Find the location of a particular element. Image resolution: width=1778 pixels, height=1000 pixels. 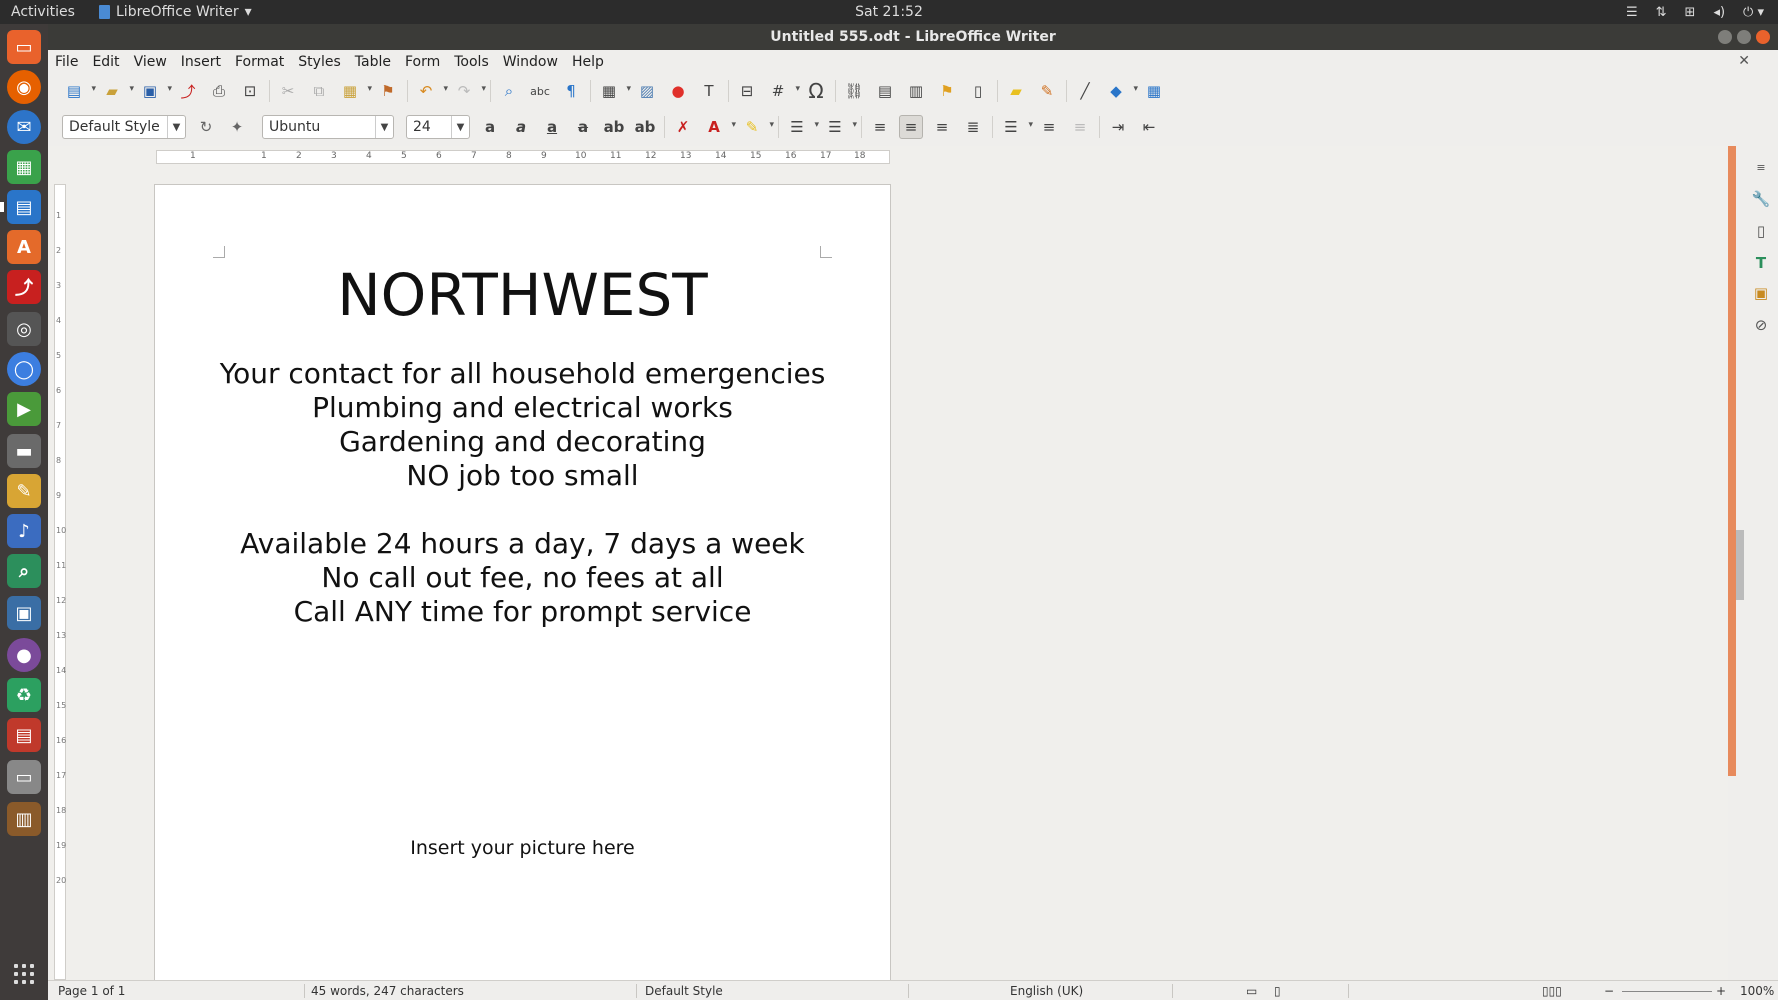

library-icon: ▥ is located at coordinates (24, 819).